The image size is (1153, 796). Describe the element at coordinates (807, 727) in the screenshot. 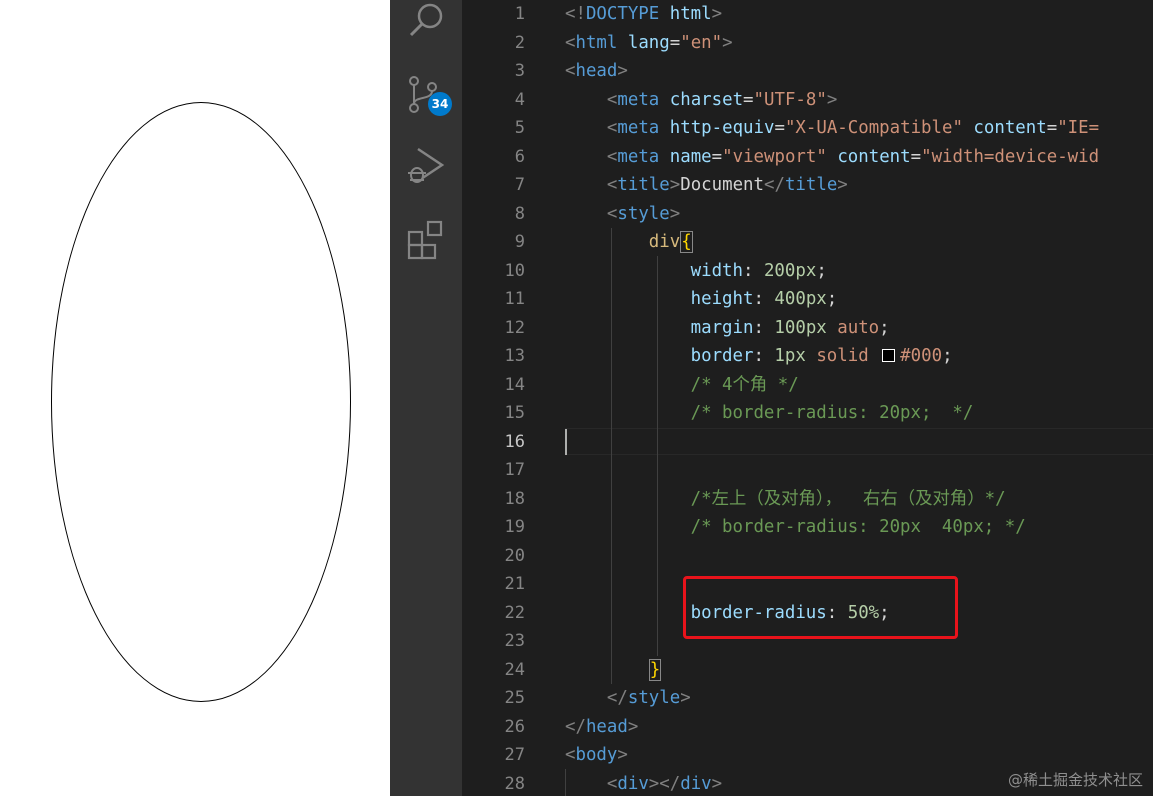

I see `code-line: 26 </head>` at that location.